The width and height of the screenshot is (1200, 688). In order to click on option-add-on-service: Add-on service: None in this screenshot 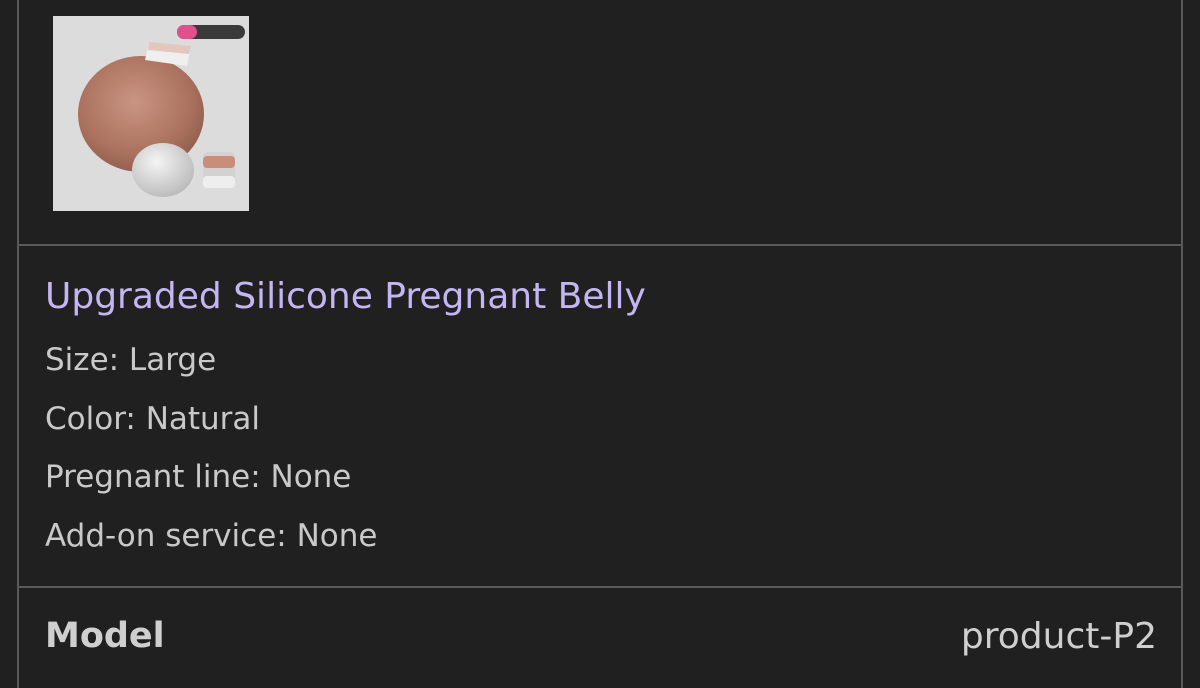, I will do `click(211, 536)`.